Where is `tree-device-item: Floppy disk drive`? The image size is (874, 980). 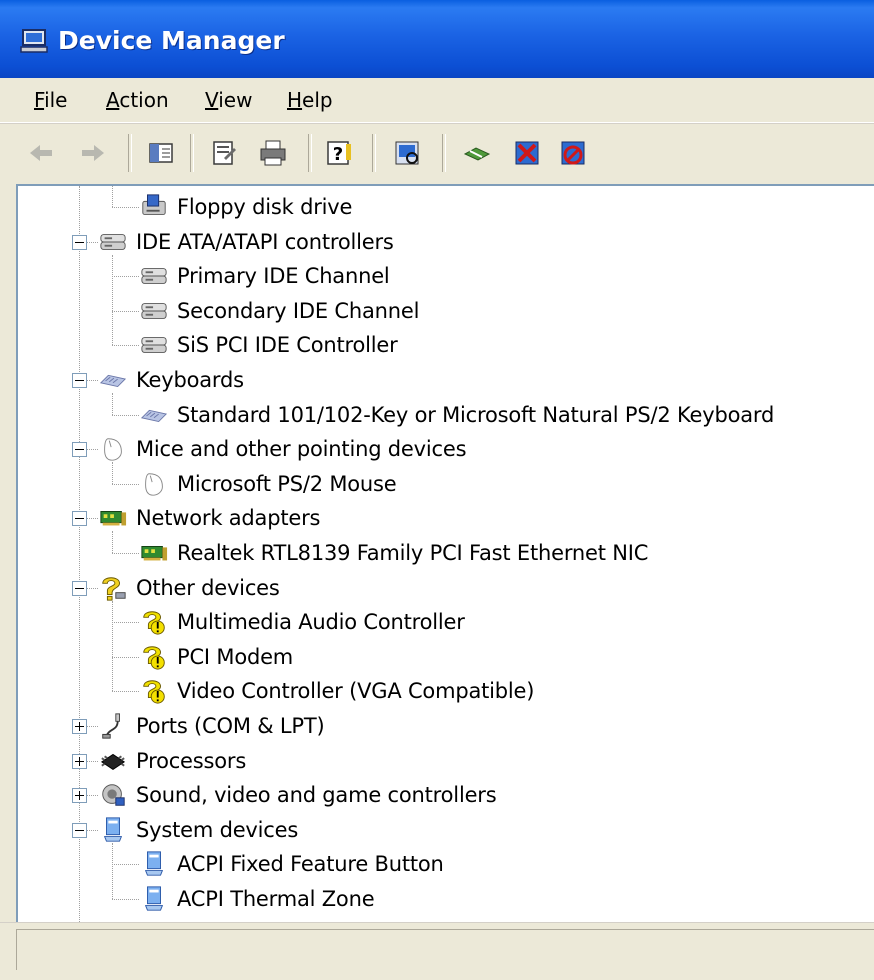
tree-device-item: Floppy disk drive is located at coordinates (245, 207).